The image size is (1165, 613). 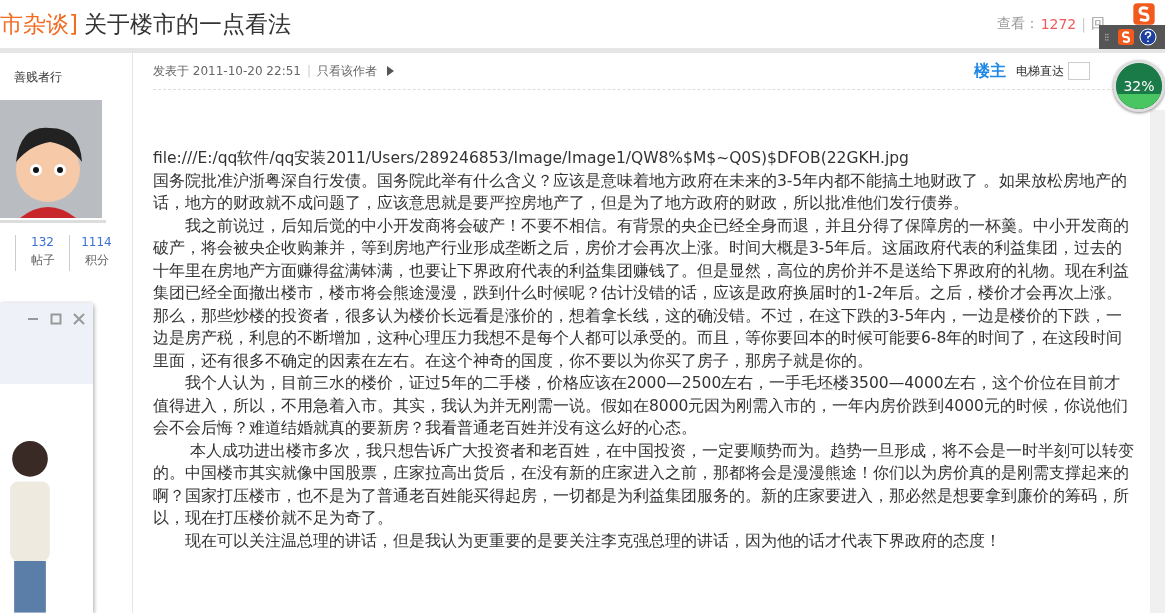 I want to click on scrollbar-track, so click(x=1157, y=361).